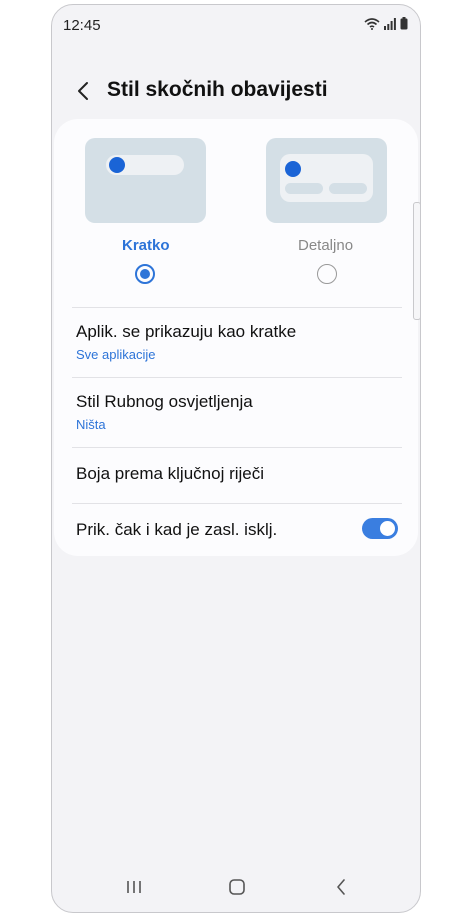 The width and height of the screenshot is (470, 915). What do you see at coordinates (116, 354) in the screenshot?
I see `apps-as-brief-value: Sve aplikacije` at bounding box center [116, 354].